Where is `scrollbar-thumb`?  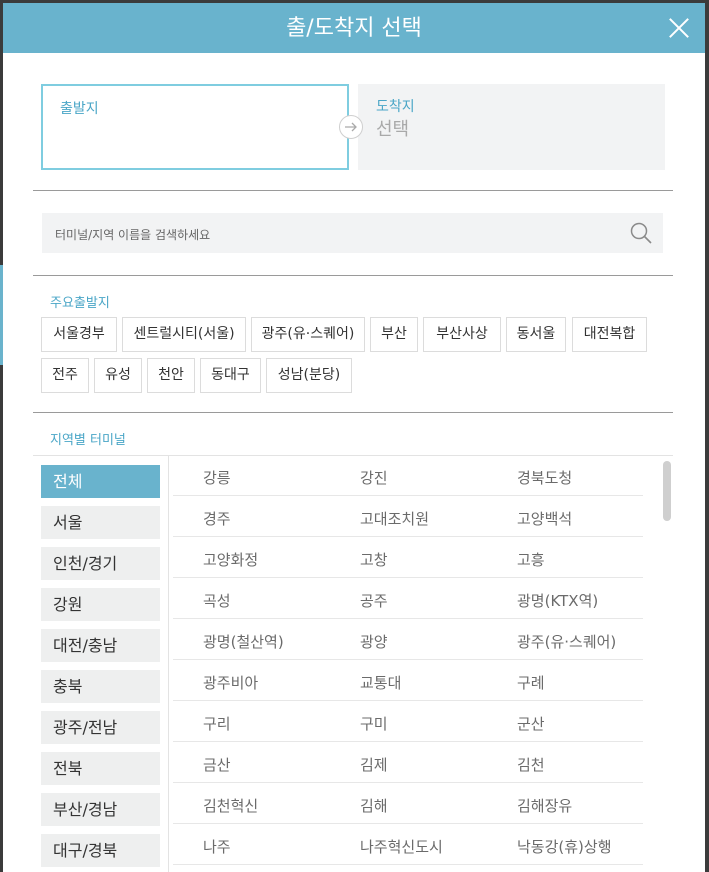 scrollbar-thumb is located at coordinates (667, 491).